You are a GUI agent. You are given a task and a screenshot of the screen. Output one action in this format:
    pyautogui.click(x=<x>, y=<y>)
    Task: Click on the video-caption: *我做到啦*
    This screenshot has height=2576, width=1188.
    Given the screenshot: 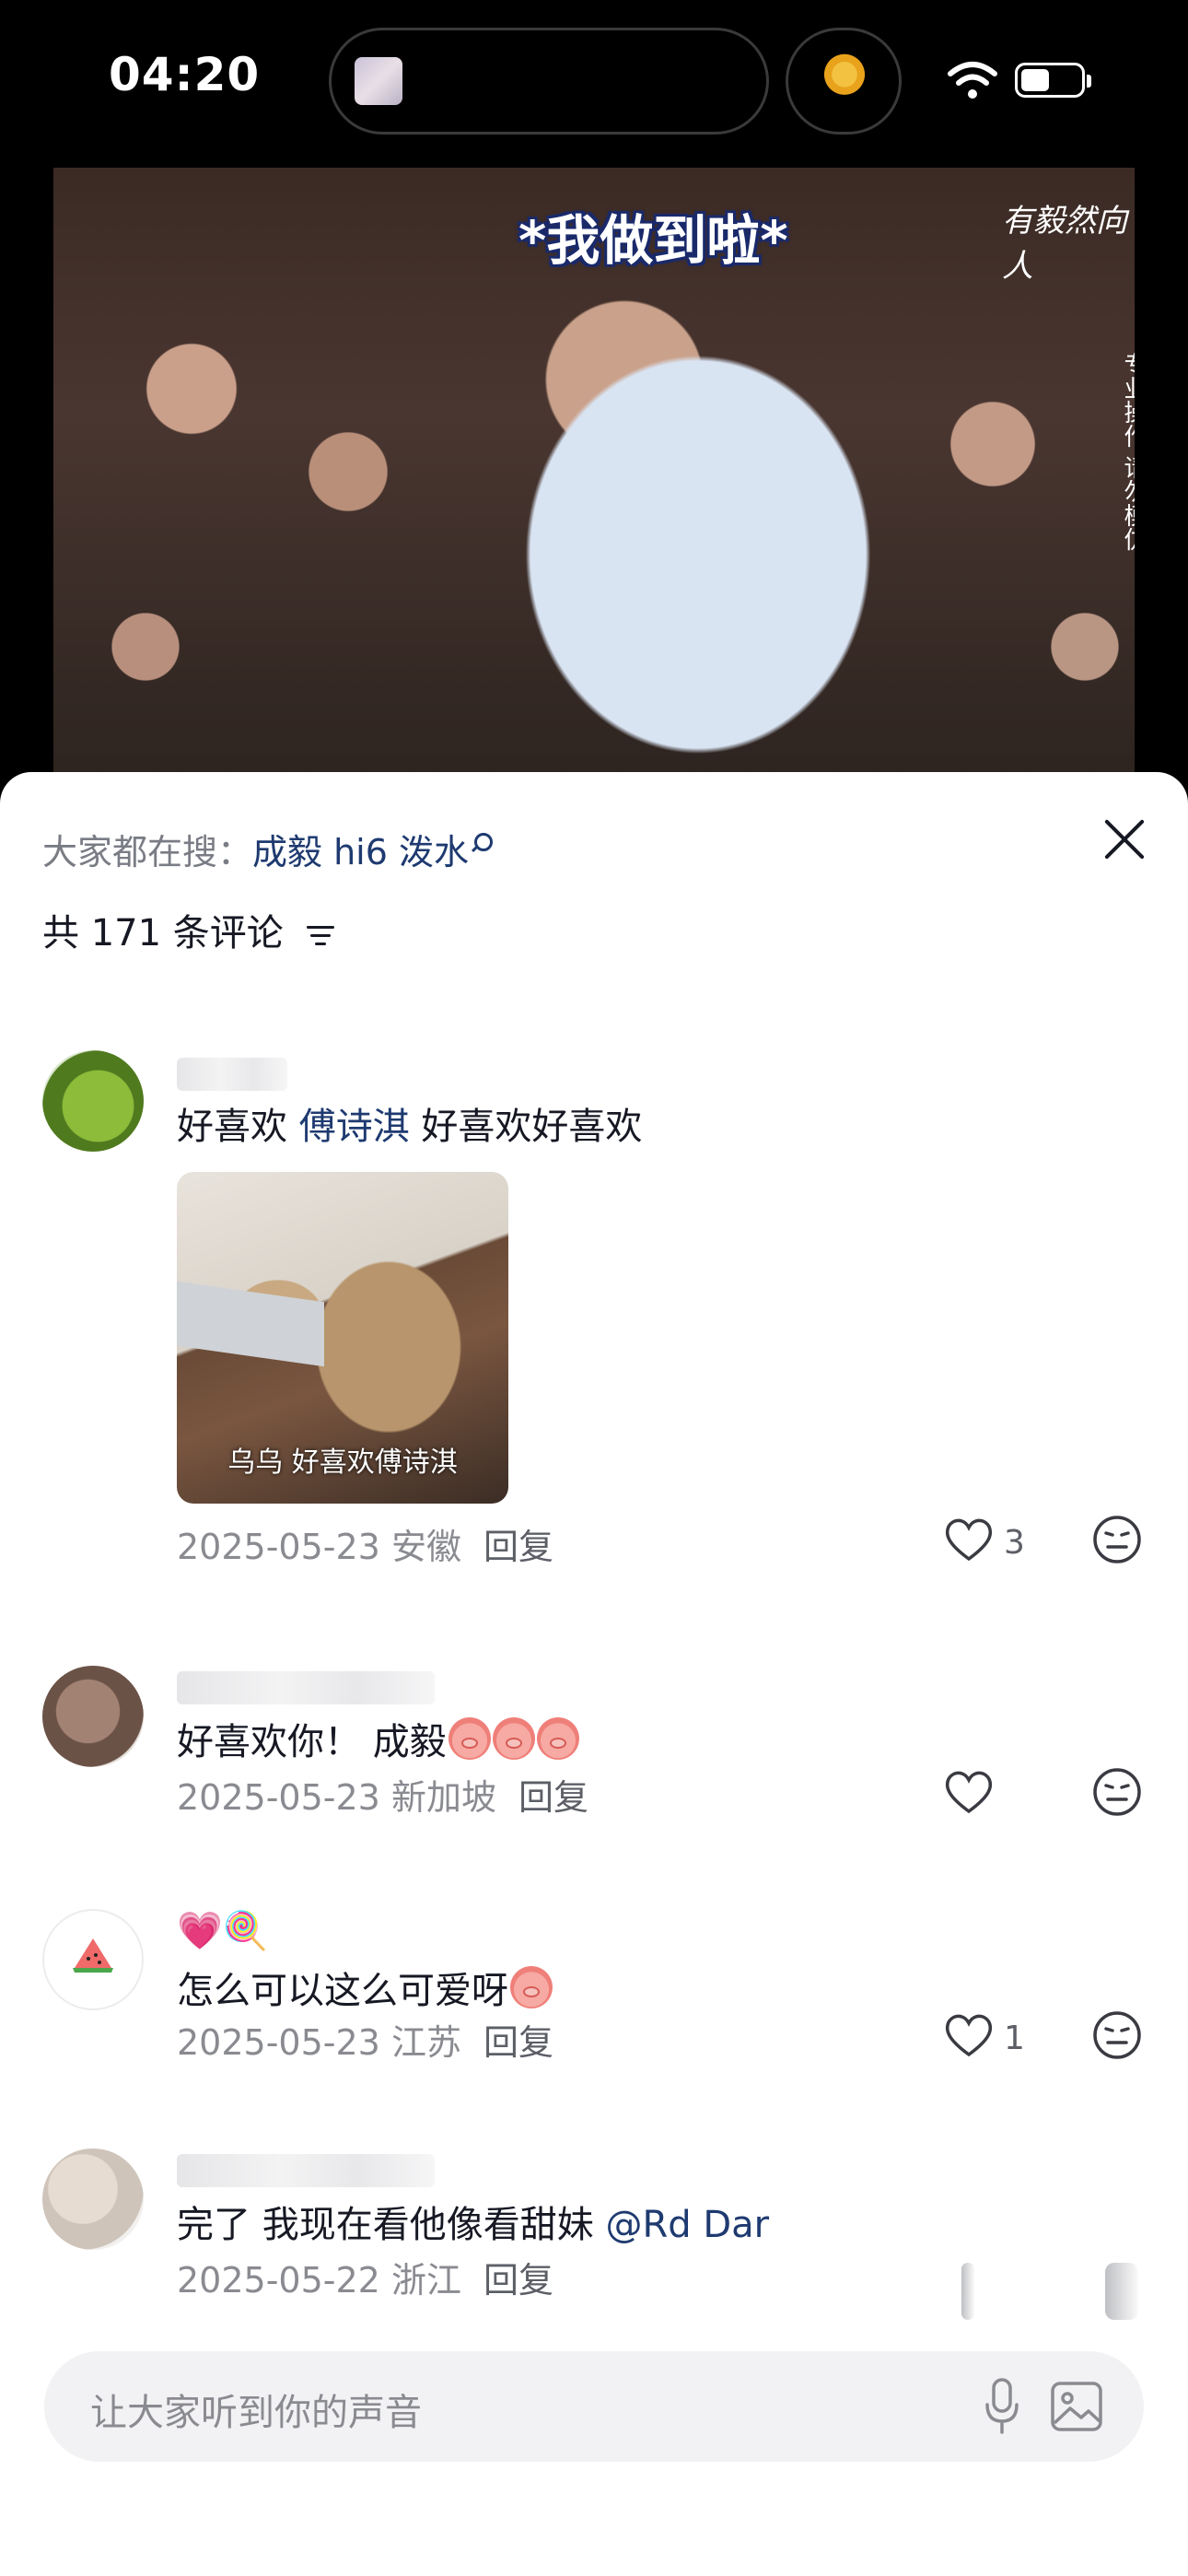 What is the action you would take?
    pyautogui.click(x=653, y=240)
    